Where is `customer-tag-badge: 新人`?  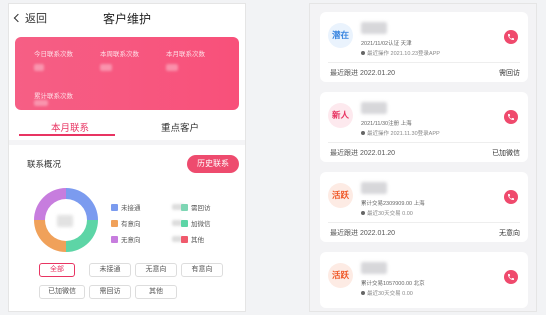 customer-tag-badge: 新人 is located at coordinates (340, 115).